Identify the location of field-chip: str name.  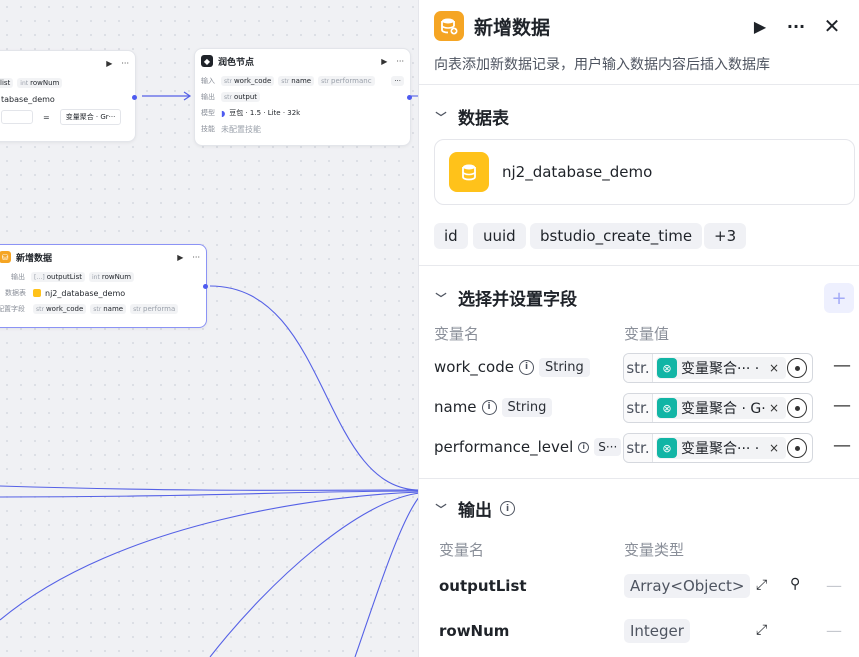
(108, 309).